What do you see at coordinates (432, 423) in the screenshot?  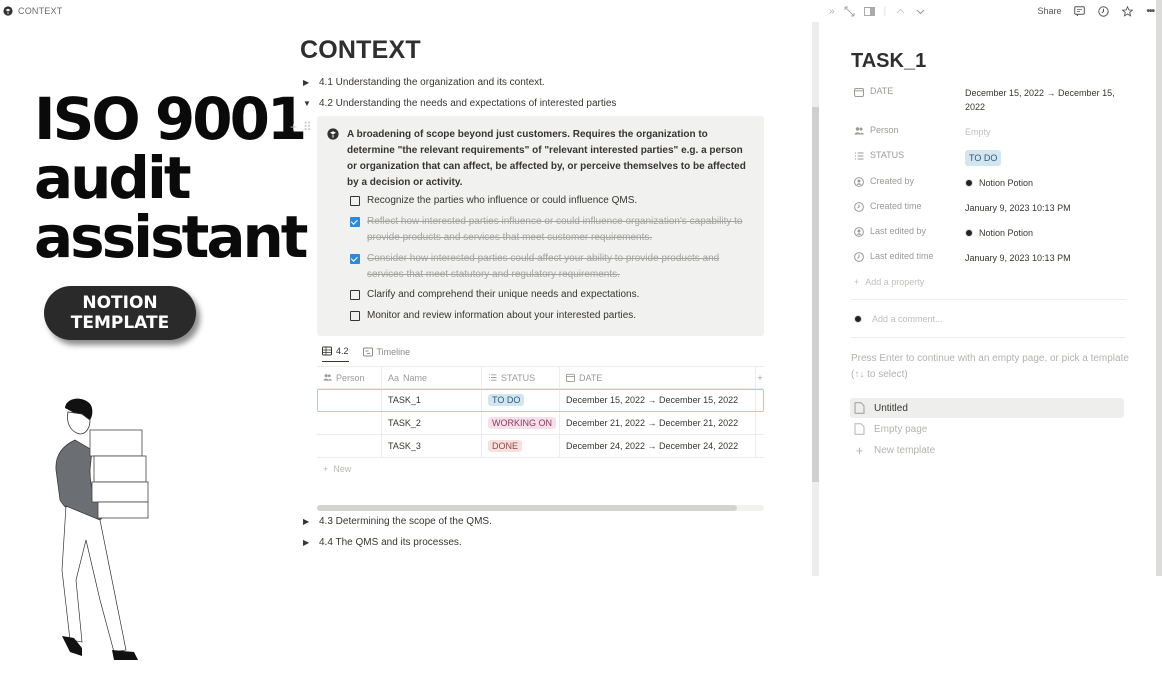 I see `cell-name: TASK_2` at bounding box center [432, 423].